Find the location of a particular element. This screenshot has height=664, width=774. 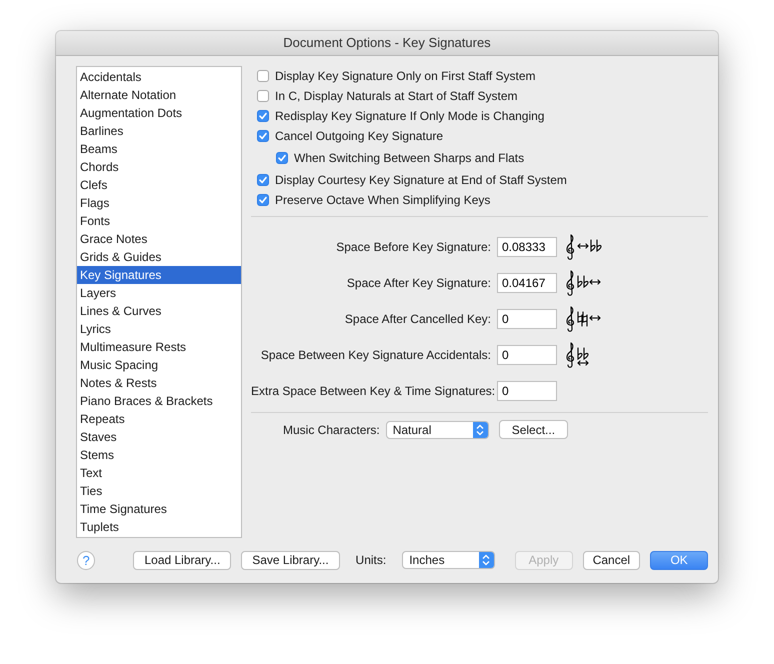

dialog-button: Cancel is located at coordinates (611, 560).